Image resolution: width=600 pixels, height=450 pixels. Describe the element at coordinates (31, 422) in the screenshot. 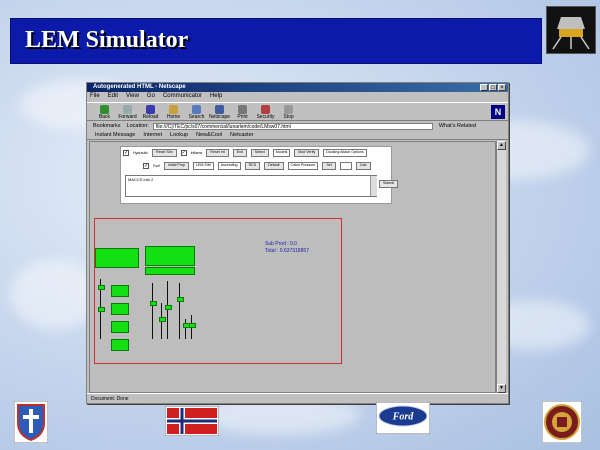

I see `university-crest-logo` at that location.